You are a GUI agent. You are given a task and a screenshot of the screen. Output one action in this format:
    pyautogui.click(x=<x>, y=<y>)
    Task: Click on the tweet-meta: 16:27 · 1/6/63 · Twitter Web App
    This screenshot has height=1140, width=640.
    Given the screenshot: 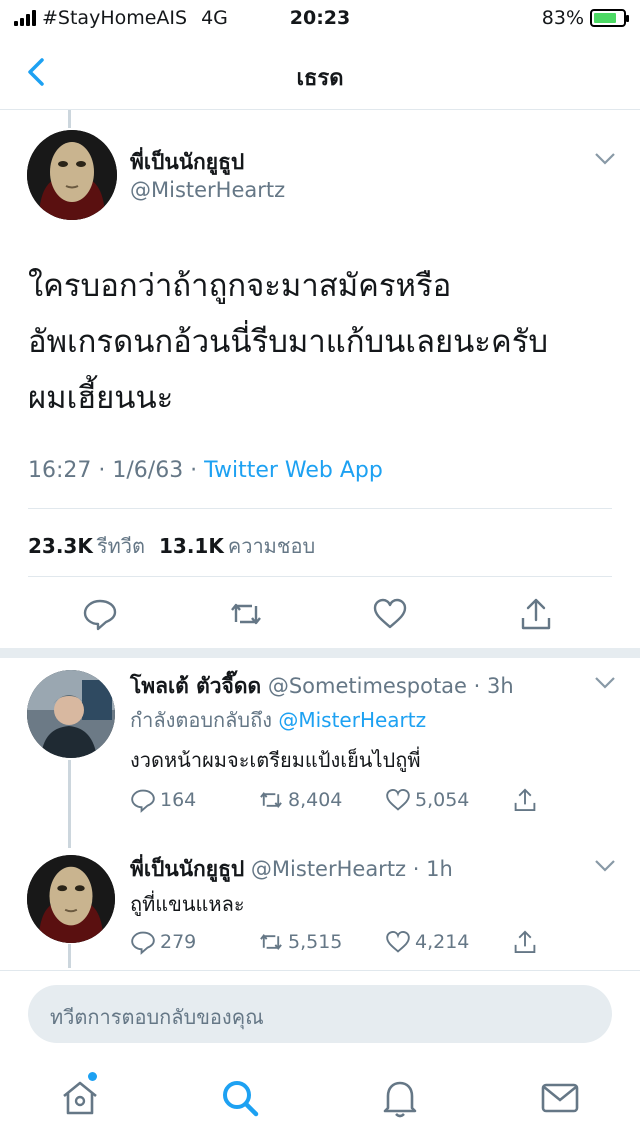 What is the action you would take?
    pyautogui.click(x=205, y=470)
    